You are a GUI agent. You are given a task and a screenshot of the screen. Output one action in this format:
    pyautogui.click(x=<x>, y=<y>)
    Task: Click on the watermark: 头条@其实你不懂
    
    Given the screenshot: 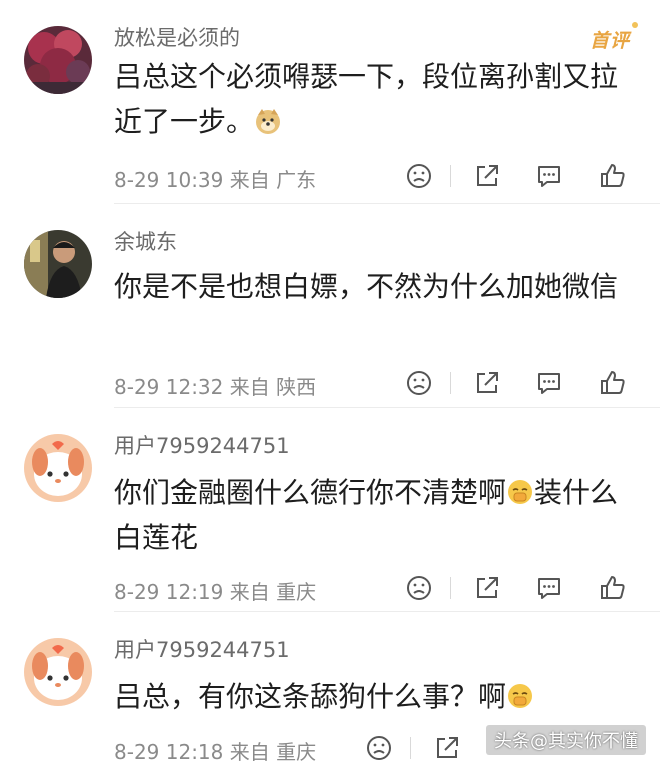 What is the action you would take?
    pyautogui.click(x=566, y=740)
    